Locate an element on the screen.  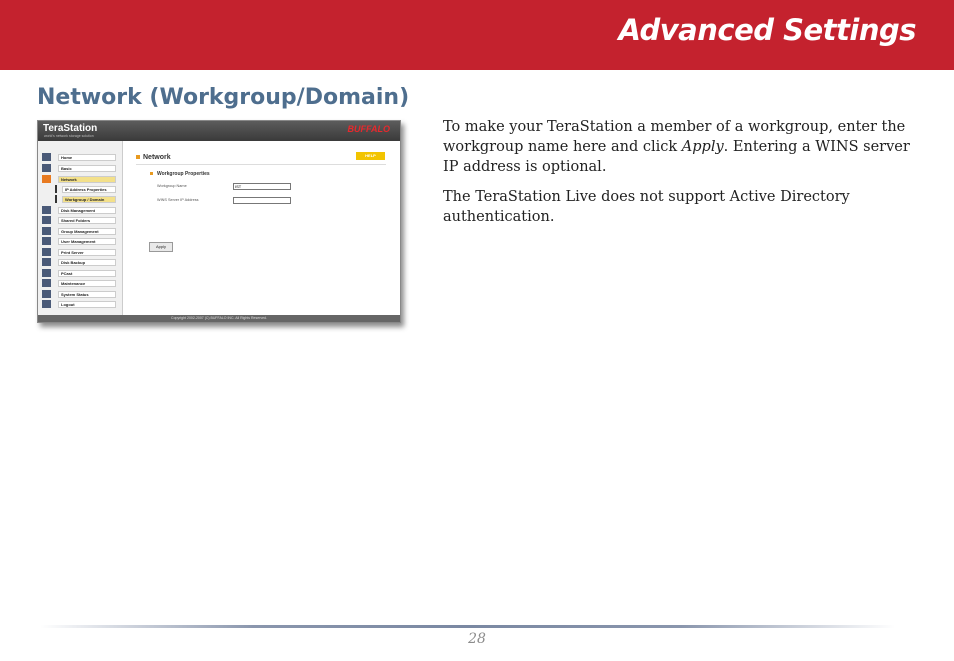
nav-item-group-management: Group Management is located at coordinates (80, 231).